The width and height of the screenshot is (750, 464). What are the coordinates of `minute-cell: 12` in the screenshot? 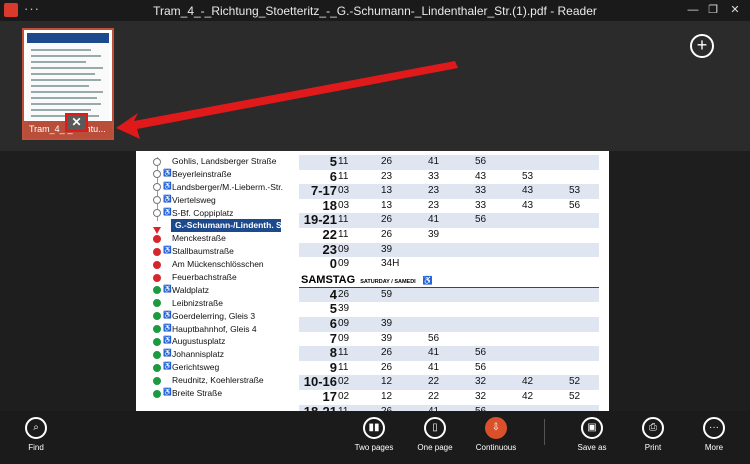 It's located at (387, 382).